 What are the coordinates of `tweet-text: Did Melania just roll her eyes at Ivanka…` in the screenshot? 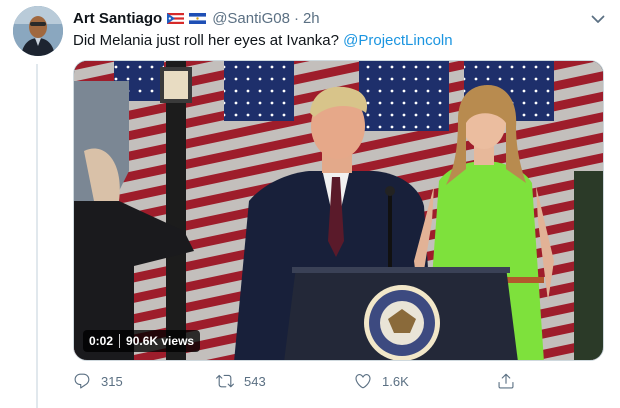 It's located at (263, 41).